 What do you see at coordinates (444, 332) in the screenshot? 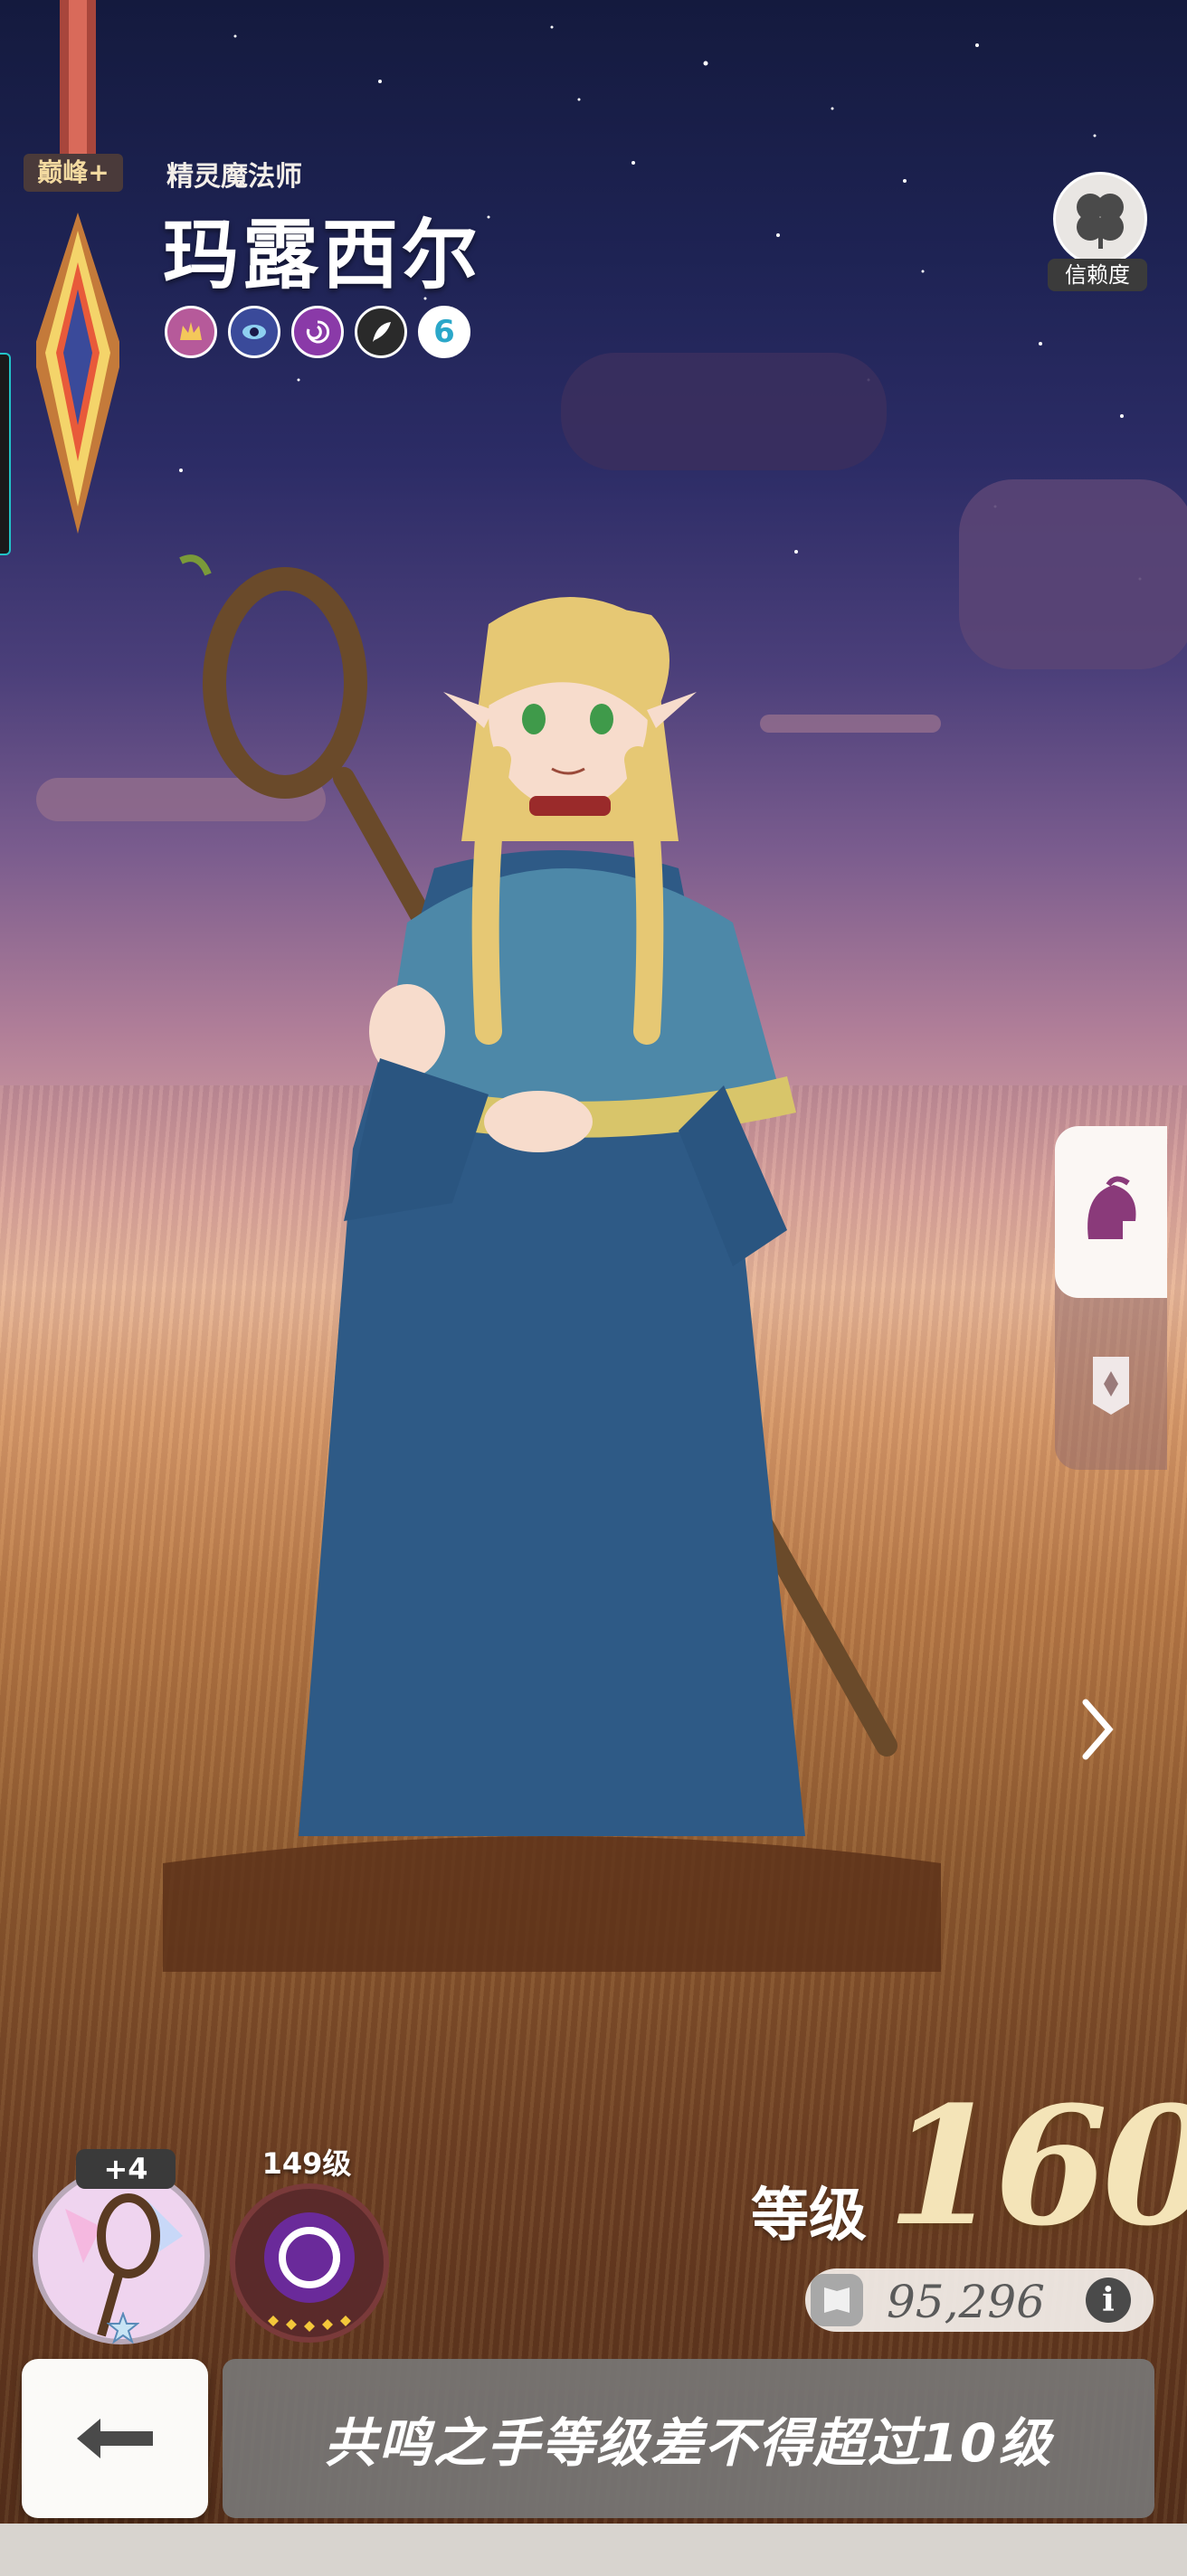
I see `attribute-number: 6` at bounding box center [444, 332].